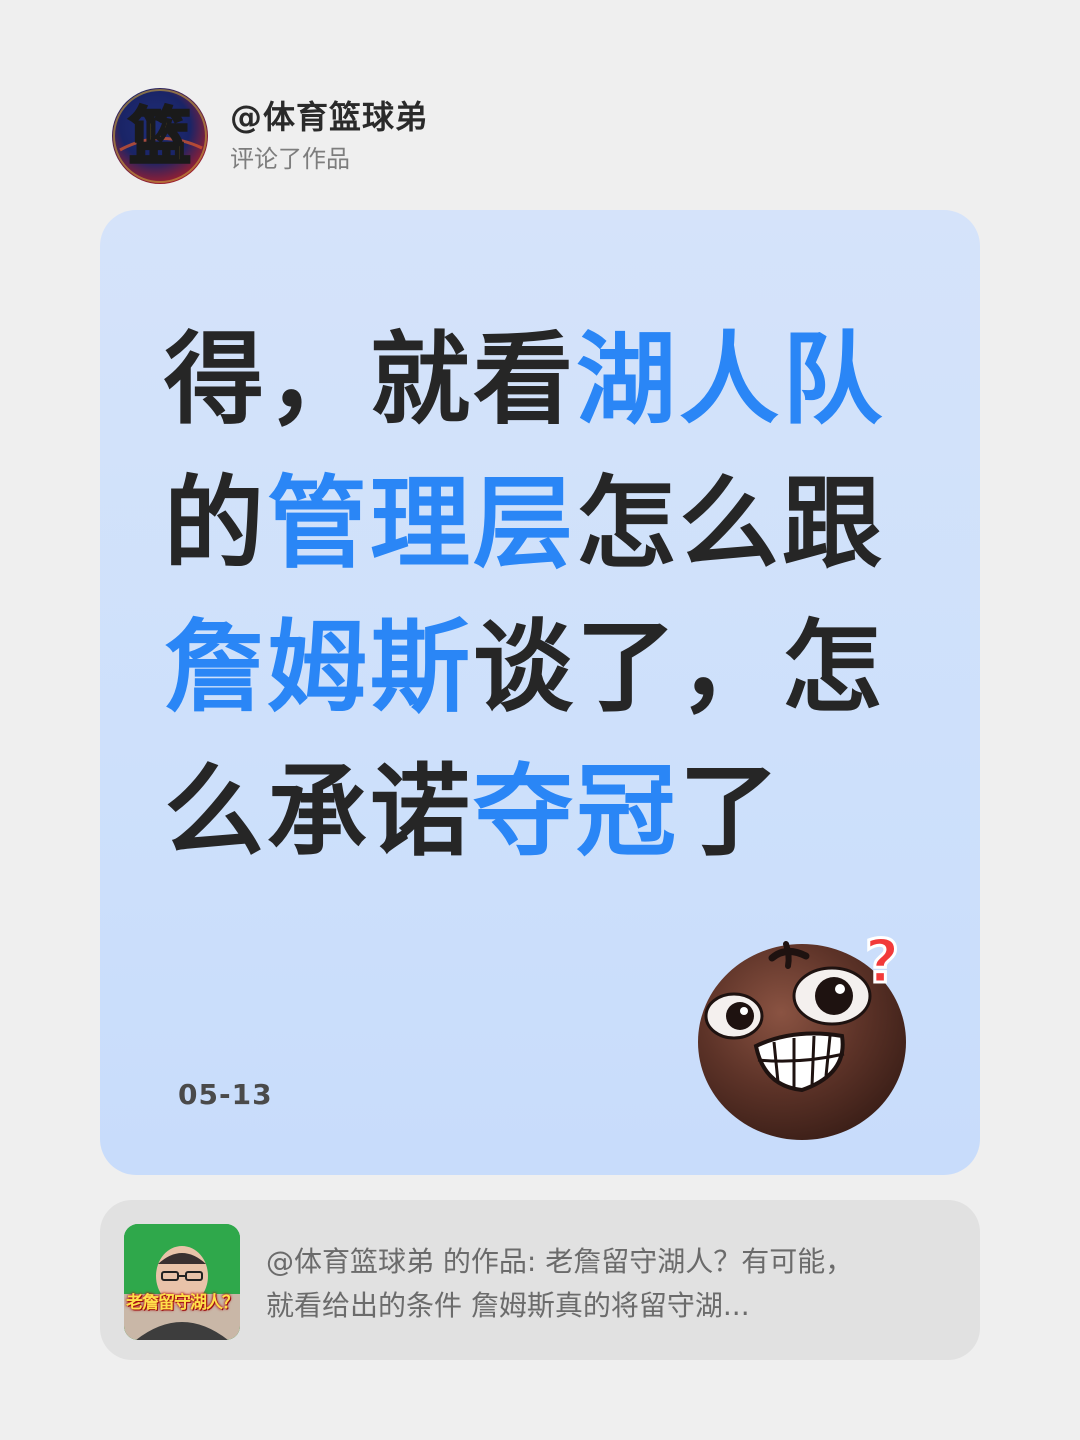  Describe the element at coordinates (225, 1094) in the screenshot. I see `comment-date: 05-13` at that location.